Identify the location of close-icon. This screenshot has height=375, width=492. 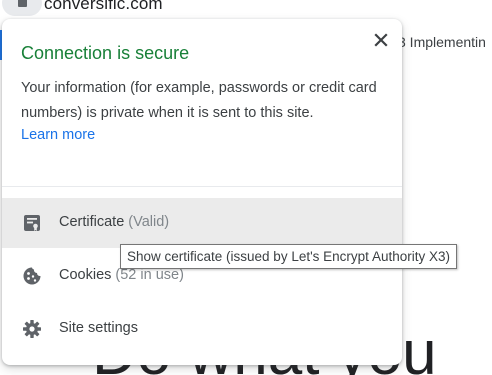
(381, 40).